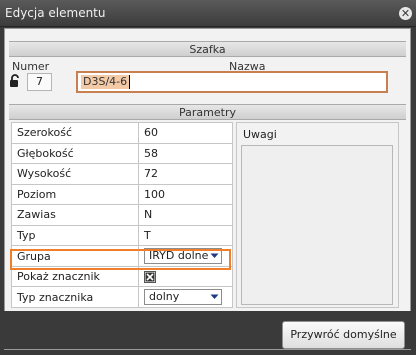 The width and height of the screenshot is (416, 355). What do you see at coordinates (208, 13) in the screenshot?
I see `title-bar: Edycja elementu ✕` at bounding box center [208, 13].